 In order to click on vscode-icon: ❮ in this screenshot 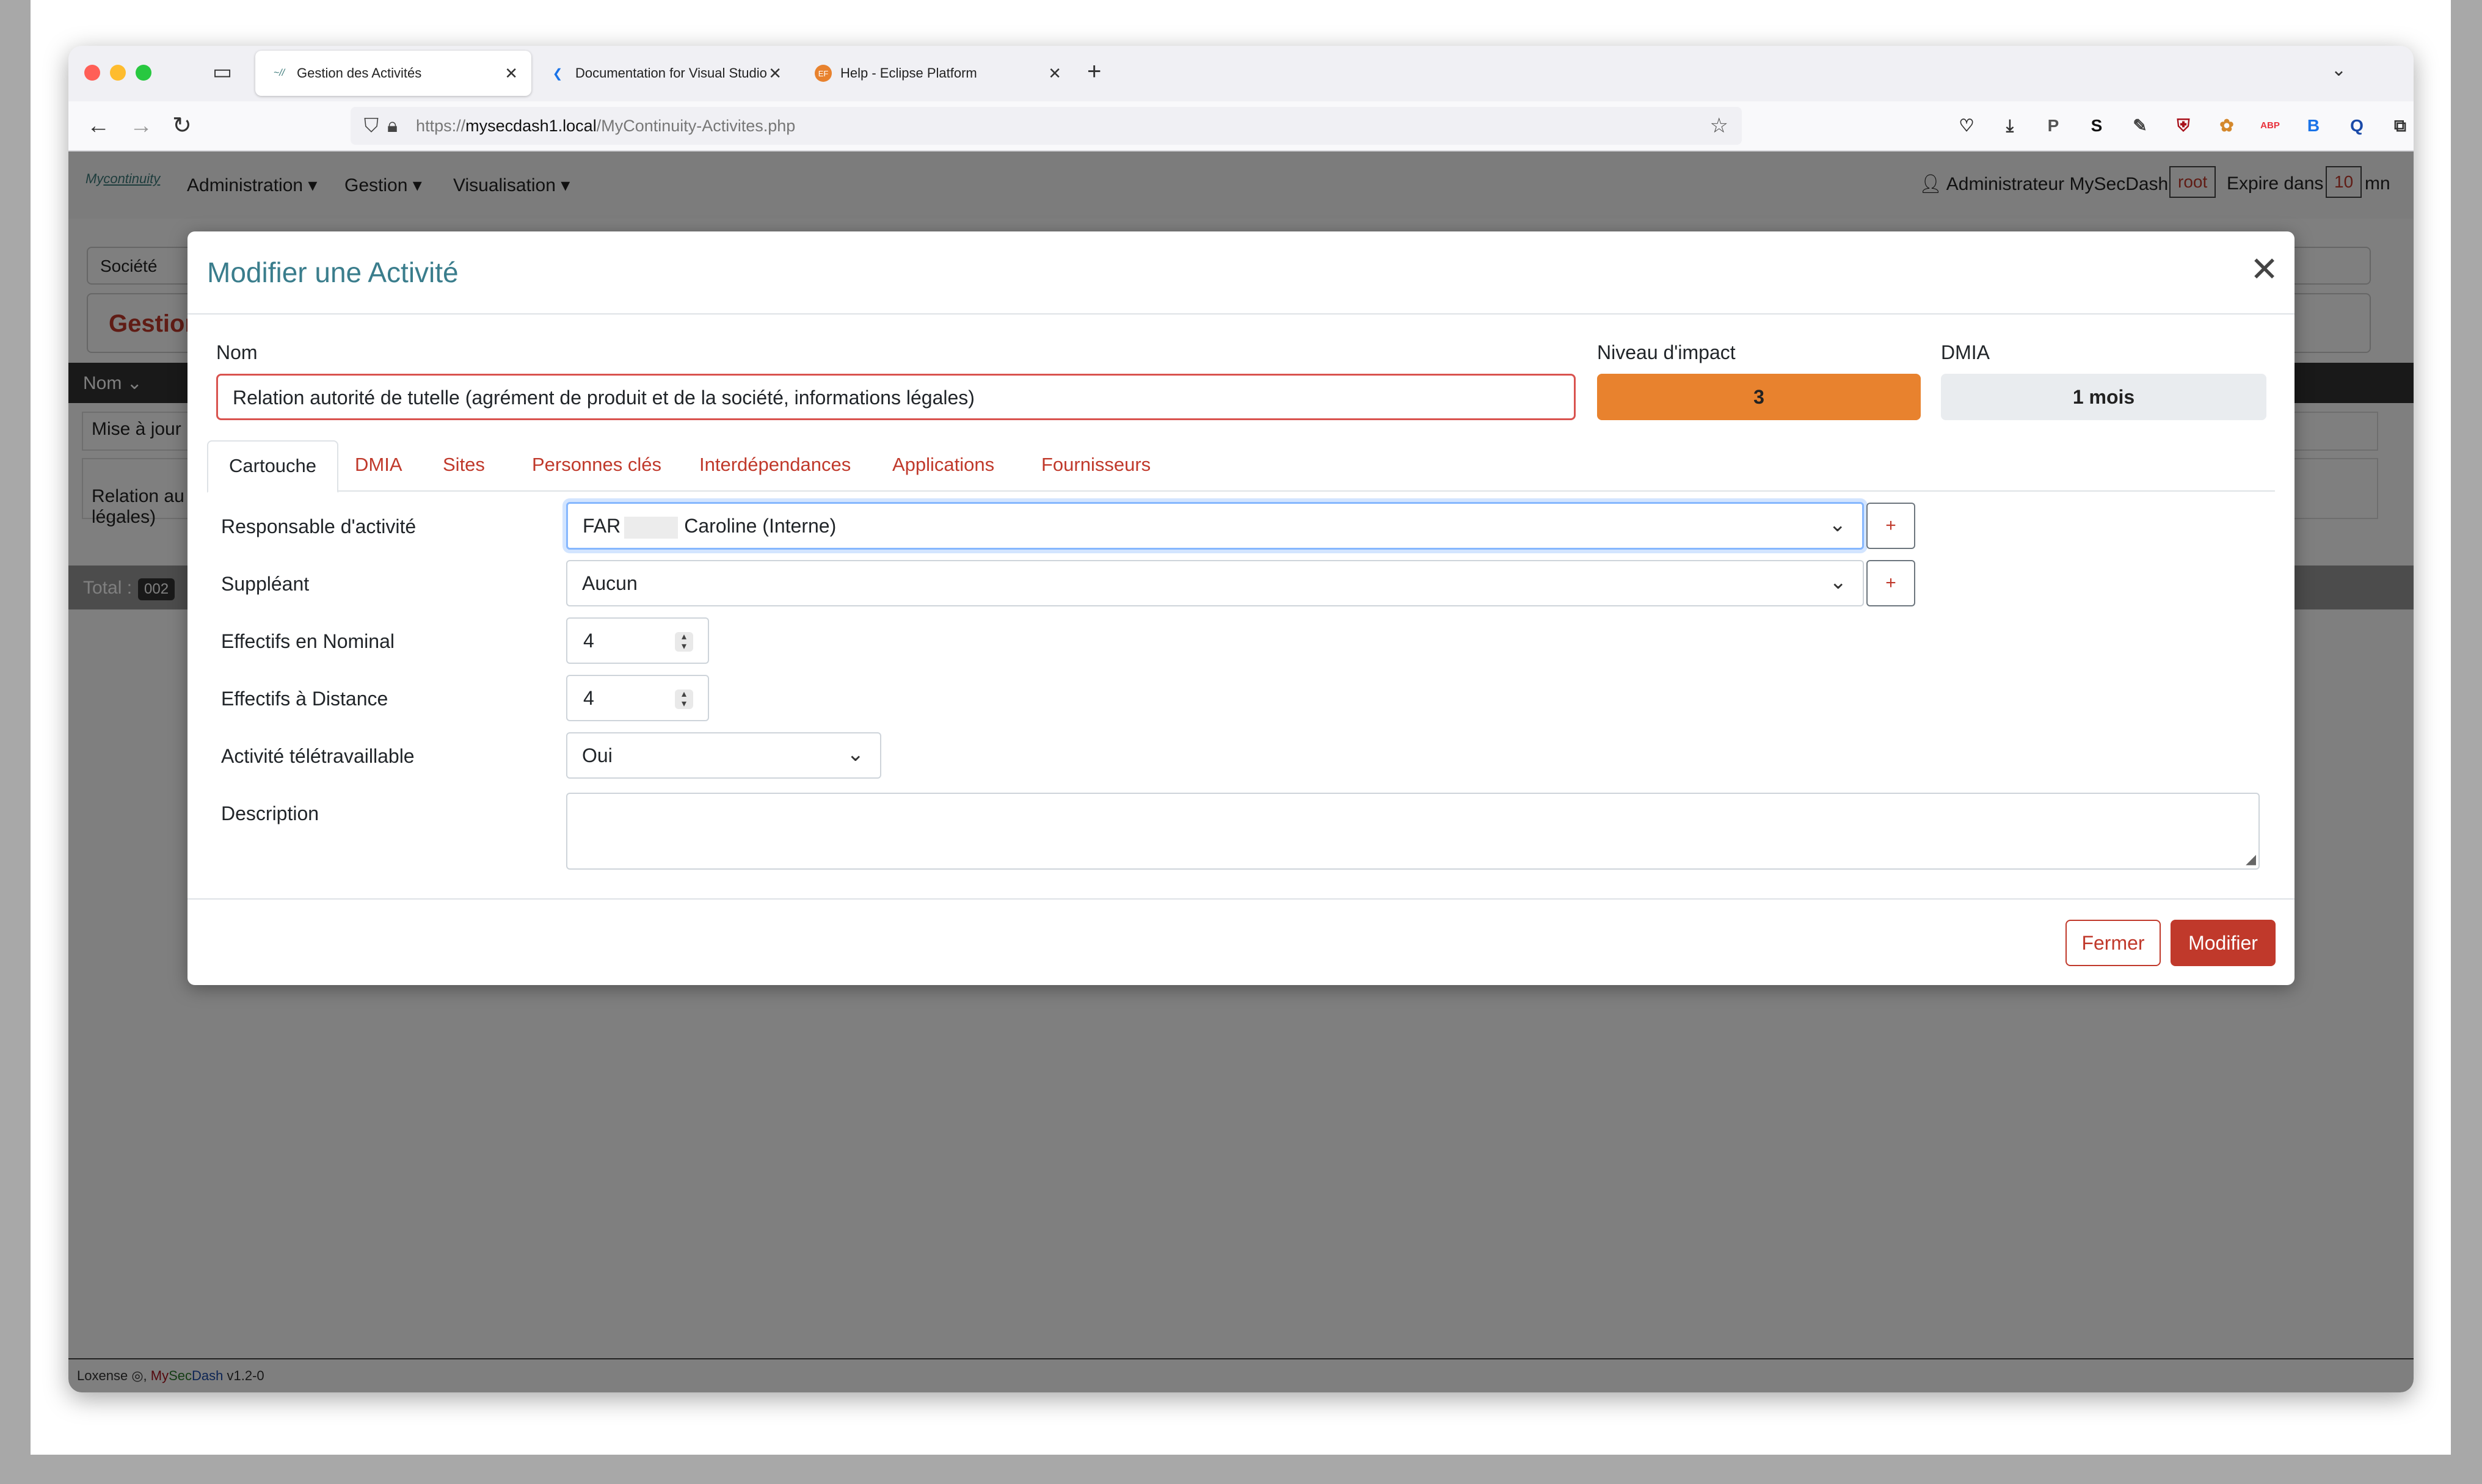, I will do `click(557, 74)`.